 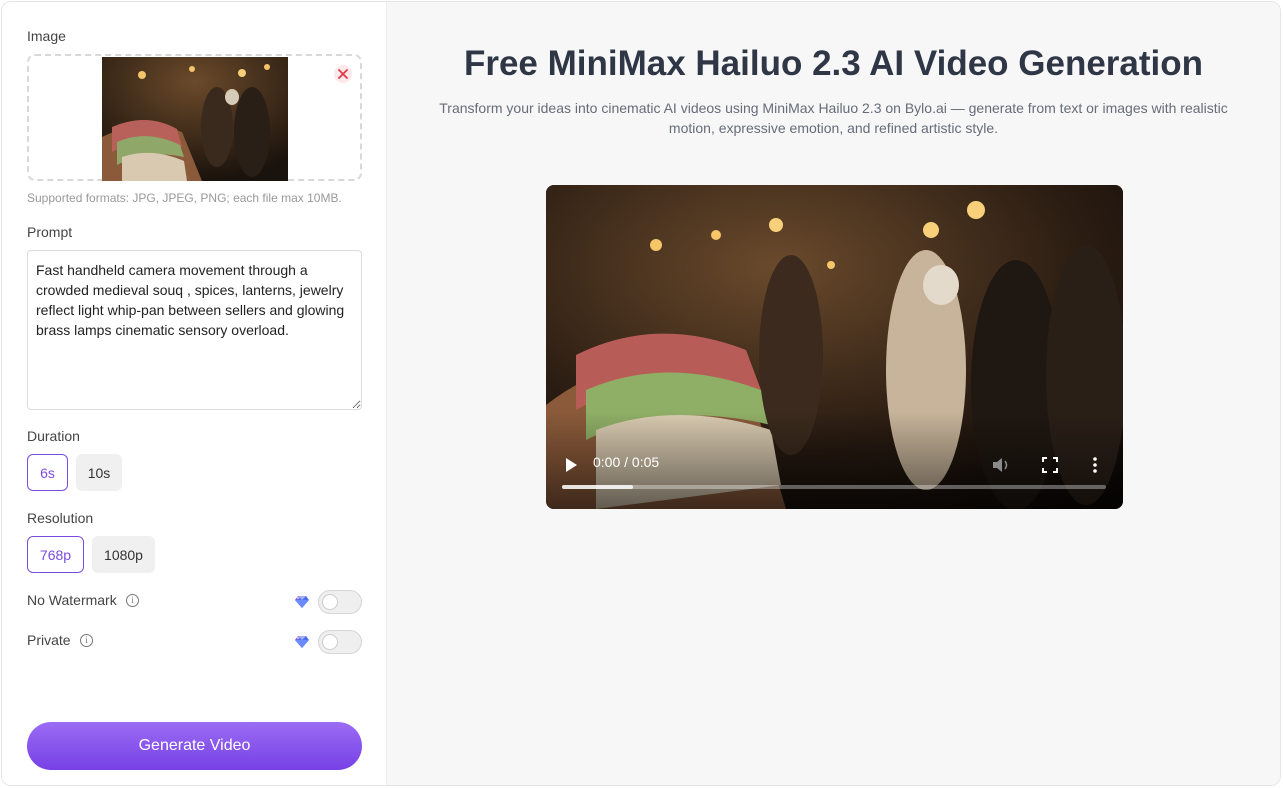 I want to click on prompt-label: Prompt, so click(x=50, y=232).